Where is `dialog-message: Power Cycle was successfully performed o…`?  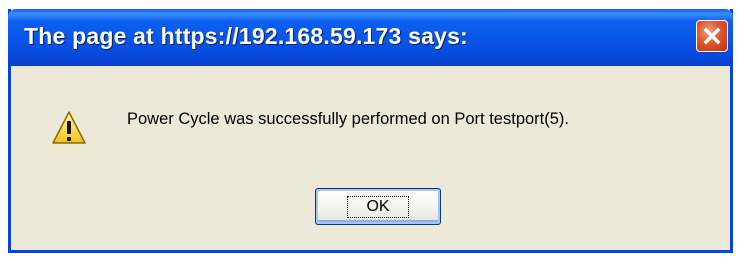
dialog-message: Power Cycle was successfully performed o… is located at coordinates (348, 119).